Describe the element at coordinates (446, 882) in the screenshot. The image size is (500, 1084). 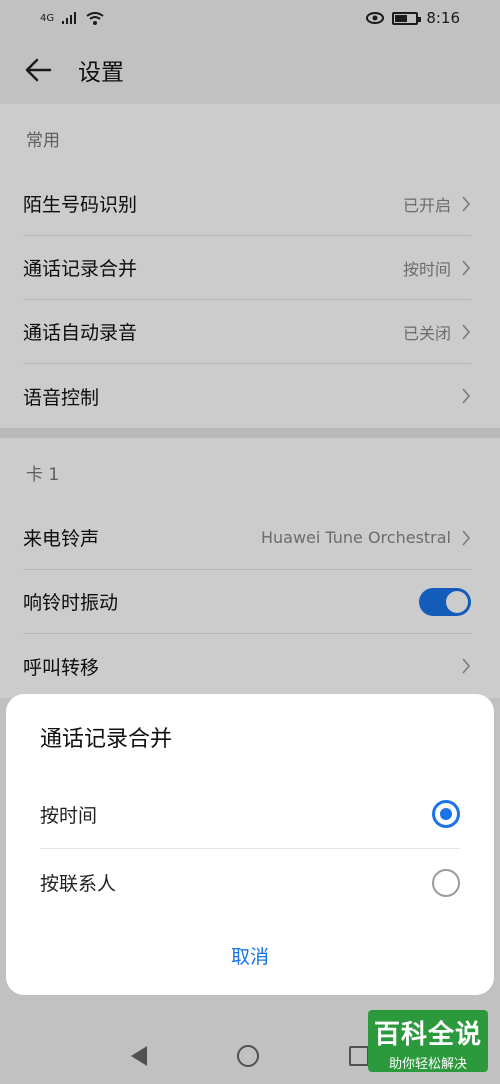
I see `radio-unselected` at that location.